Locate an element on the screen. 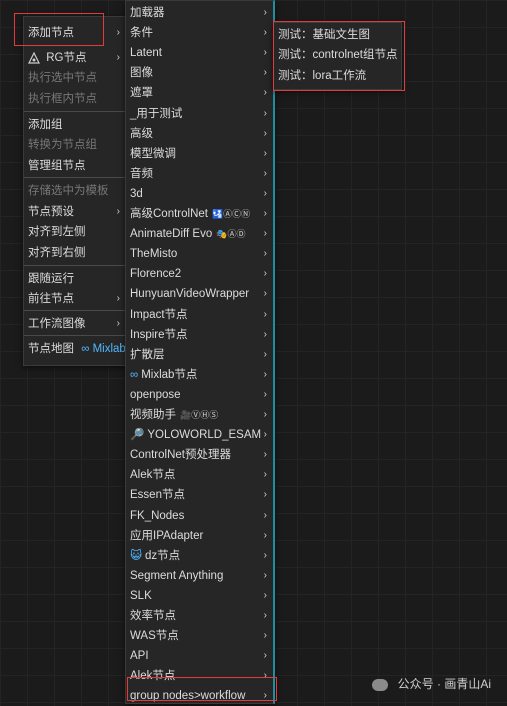 This screenshot has width=507, height=706. submenu-item: 应用IPAdapter › is located at coordinates (199, 536).